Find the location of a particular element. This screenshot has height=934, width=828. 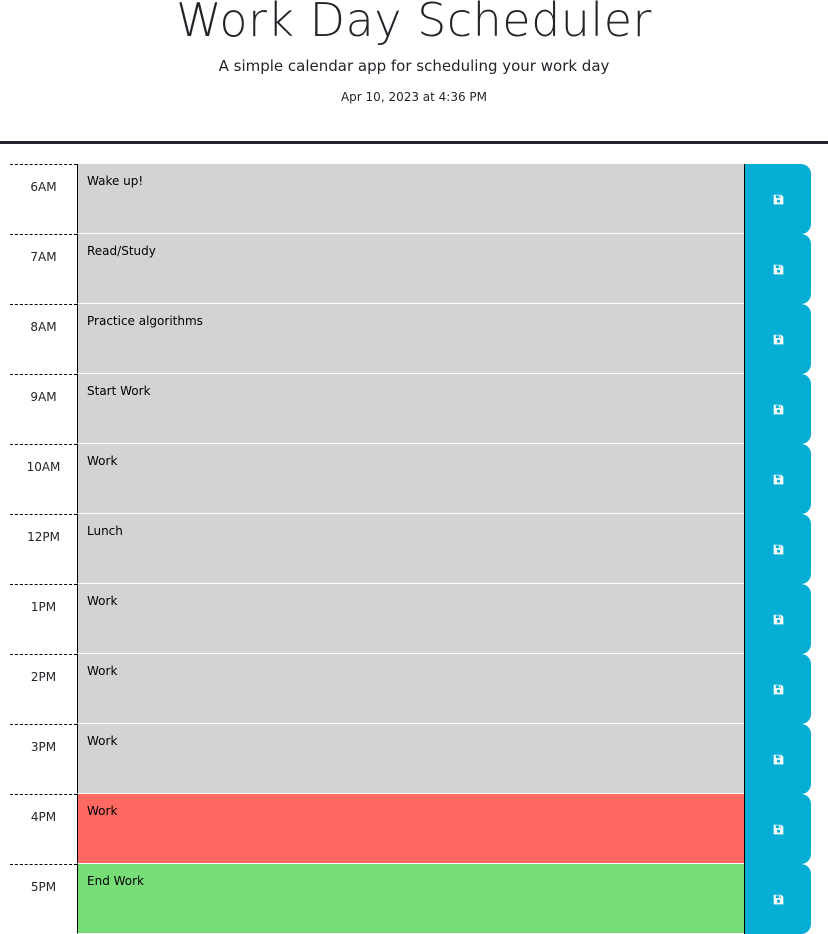

time-block-row: 10AM Work is located at coordinates (410, 479).